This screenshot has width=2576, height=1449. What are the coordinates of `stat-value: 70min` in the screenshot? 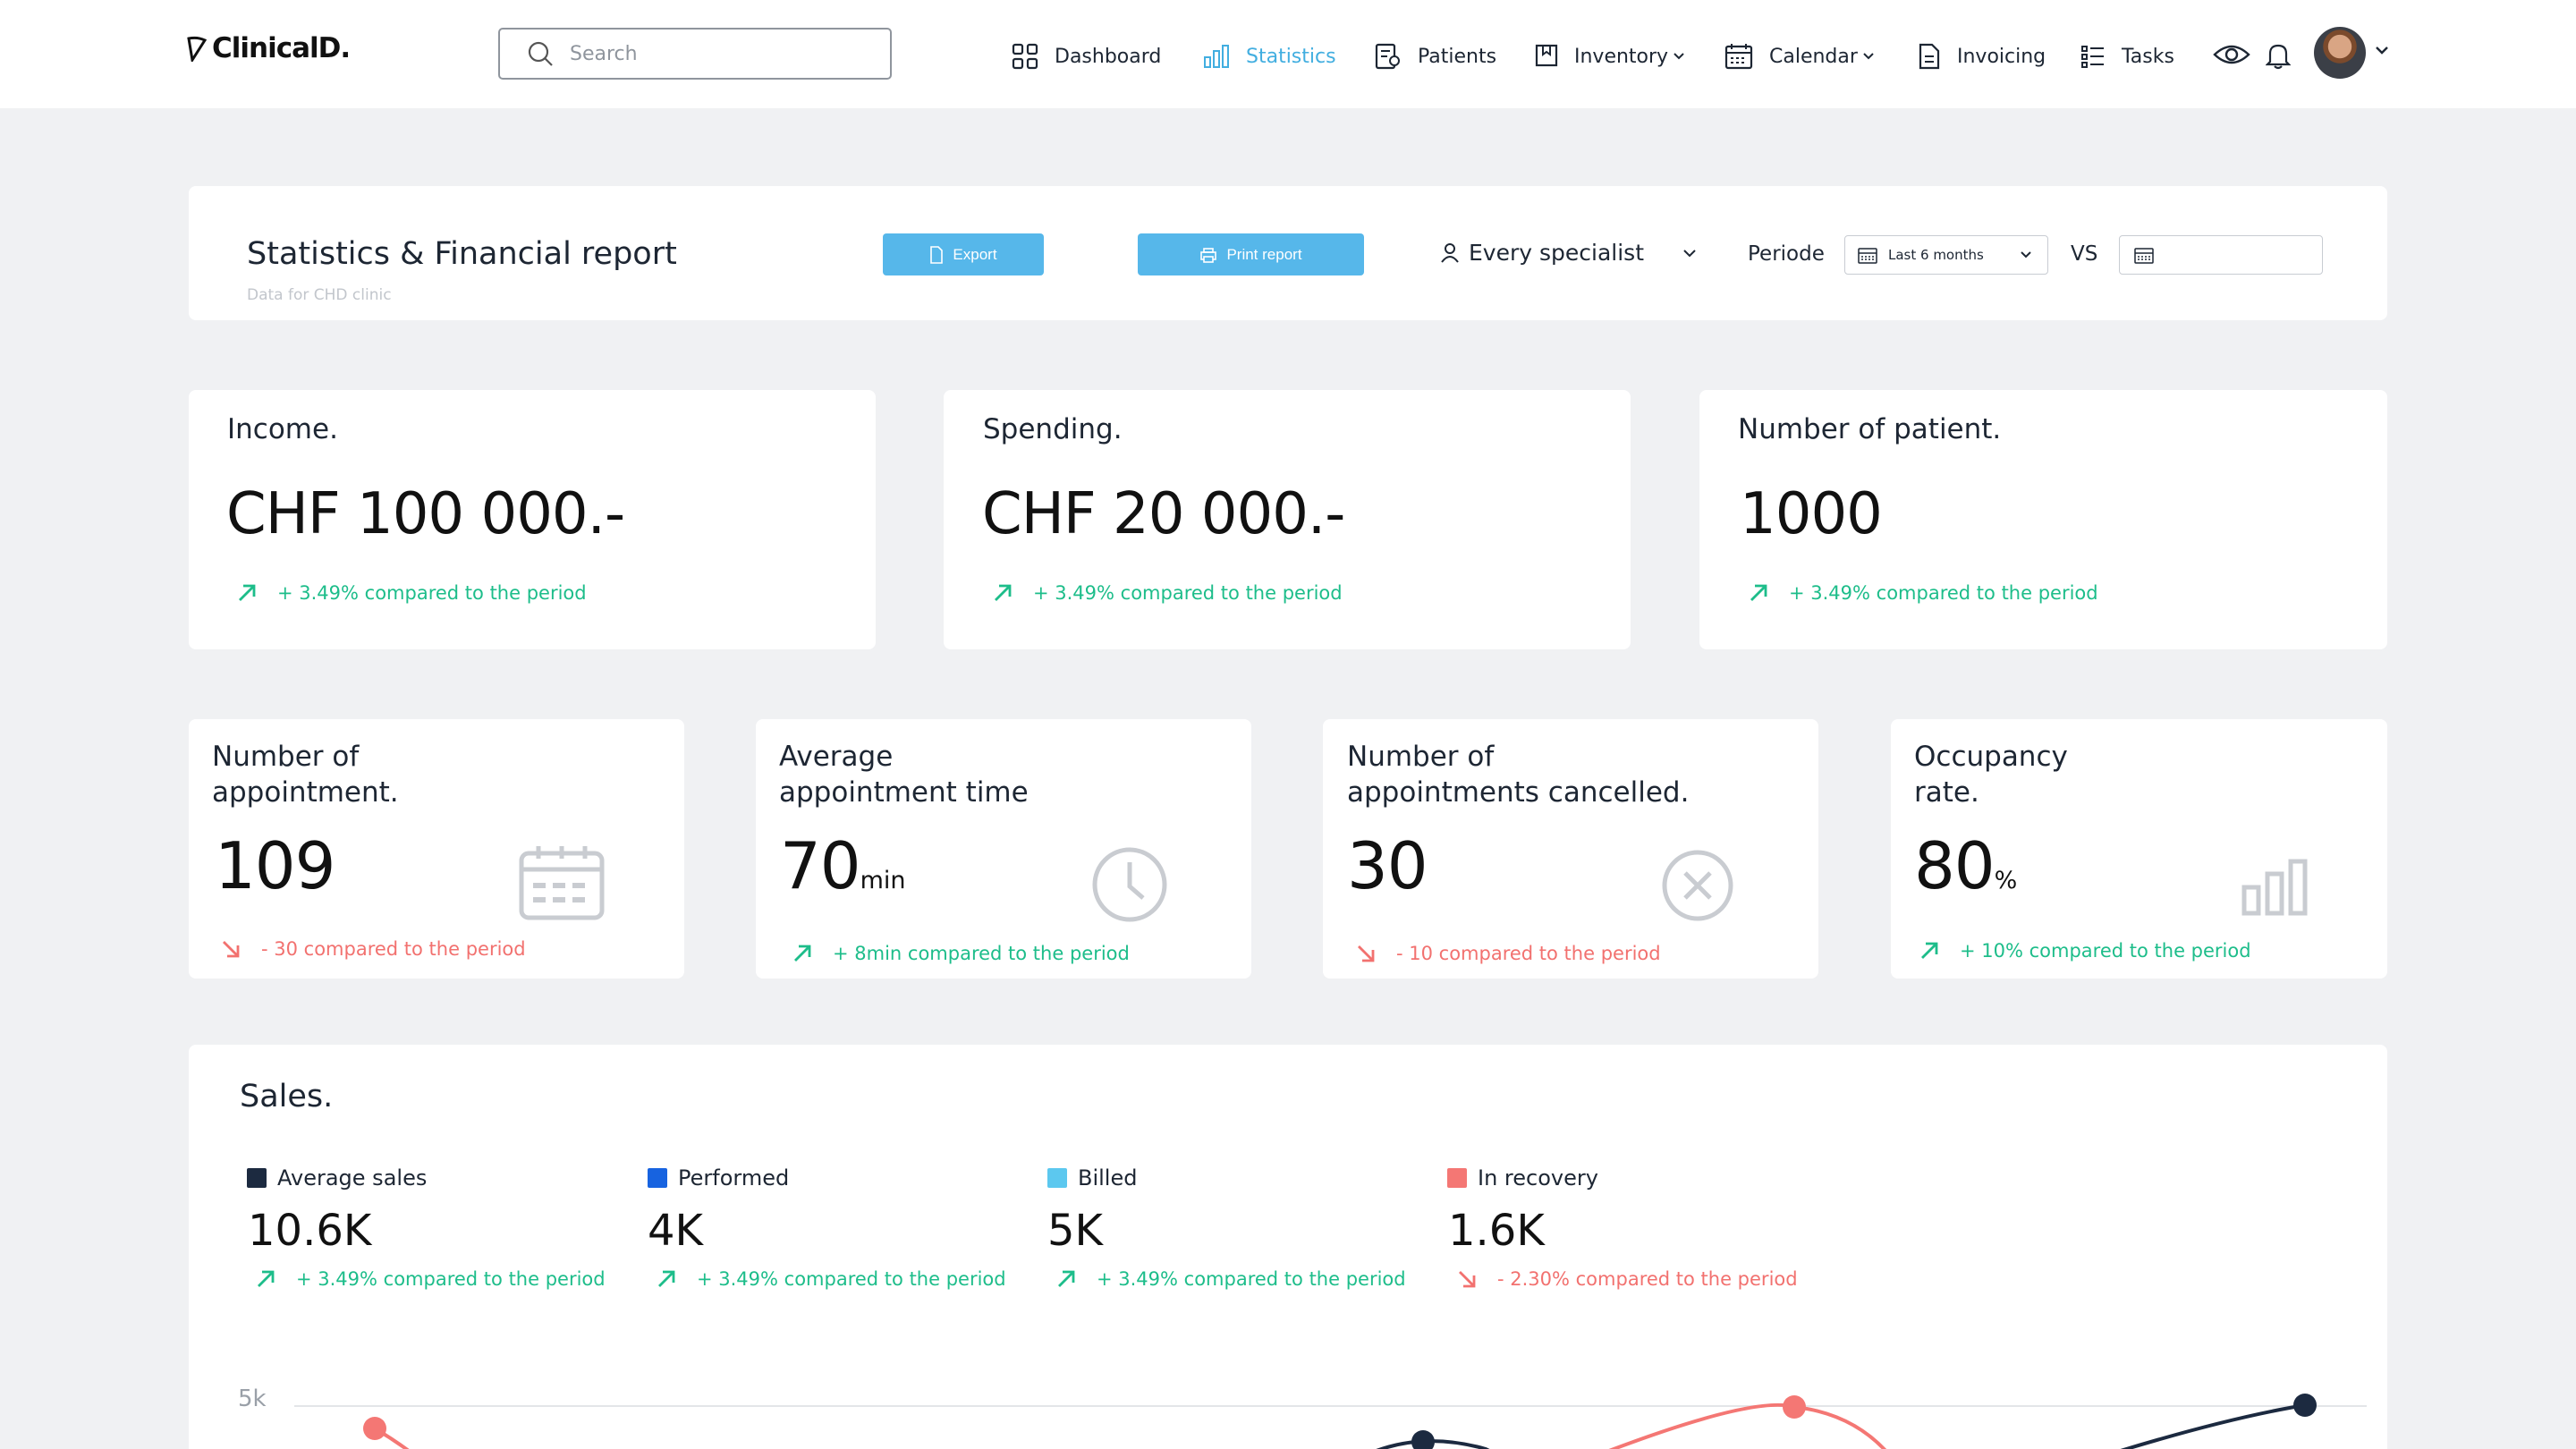 It's located at (843, 865).